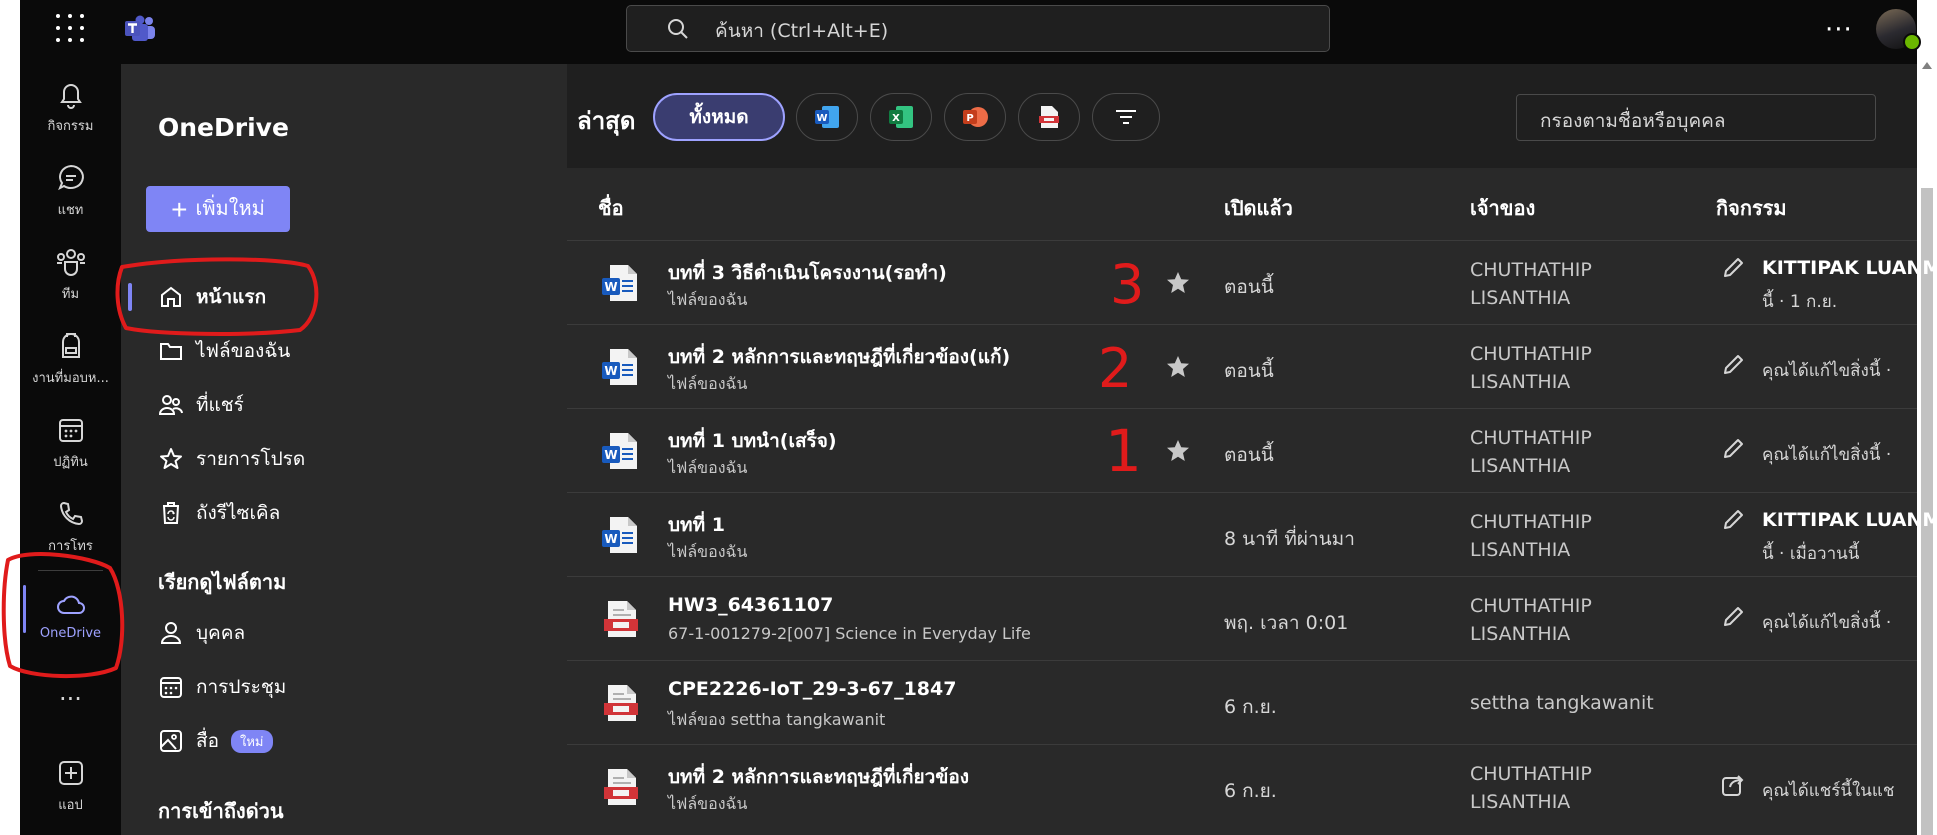 The height and width of the screenshot is (835, 1937). Describe the element at coordinates (231, 459) in the screenshot. I see `nav-item-favorites: รายการโปรด` at that location.